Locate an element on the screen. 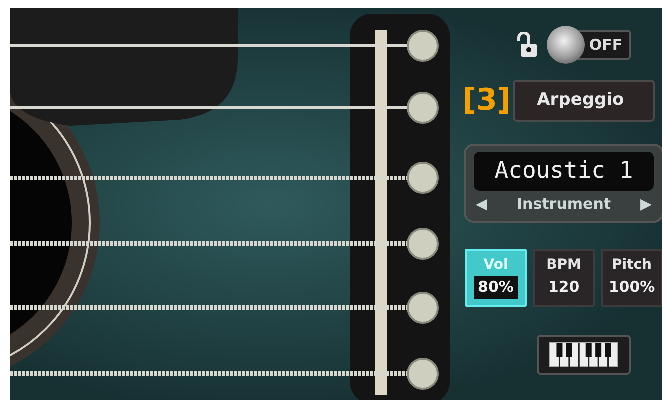  parameter-value: 80% is located at coordinates (496, 287).